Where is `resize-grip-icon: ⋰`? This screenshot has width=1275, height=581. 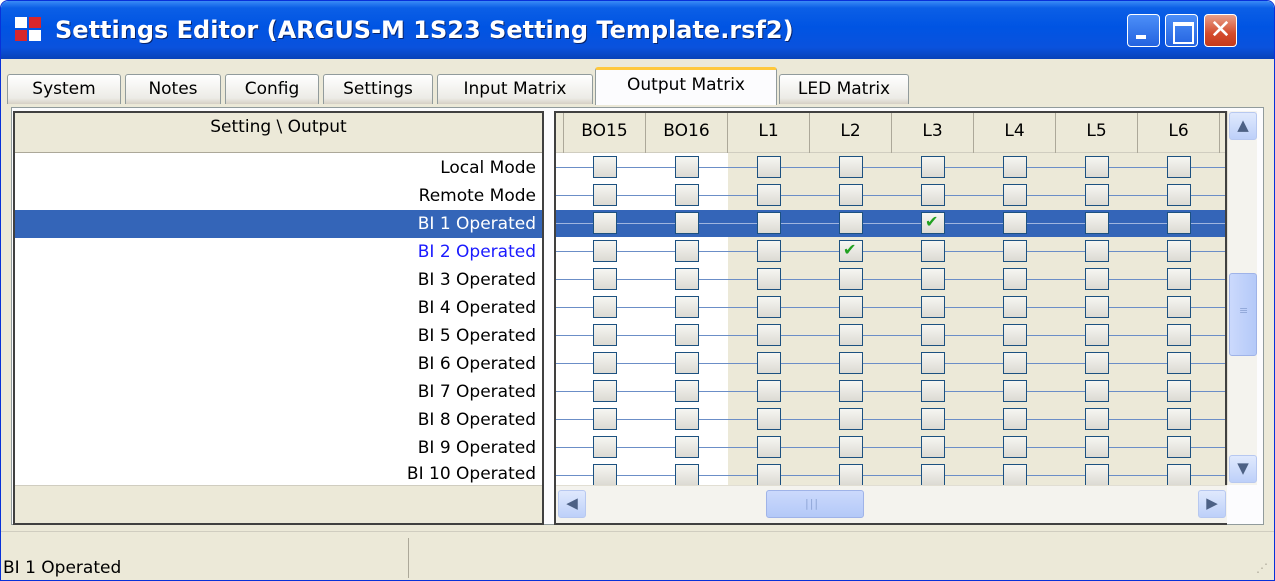 resize-grip-icon: ⋰ is located at coordinates (1262, 568).